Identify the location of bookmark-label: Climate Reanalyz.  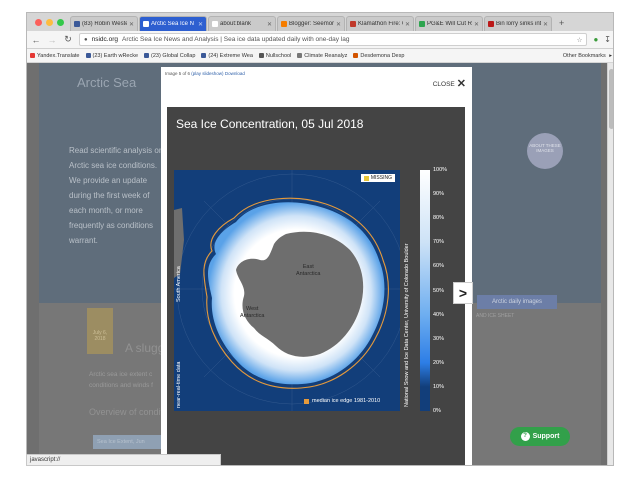
(326, 55).